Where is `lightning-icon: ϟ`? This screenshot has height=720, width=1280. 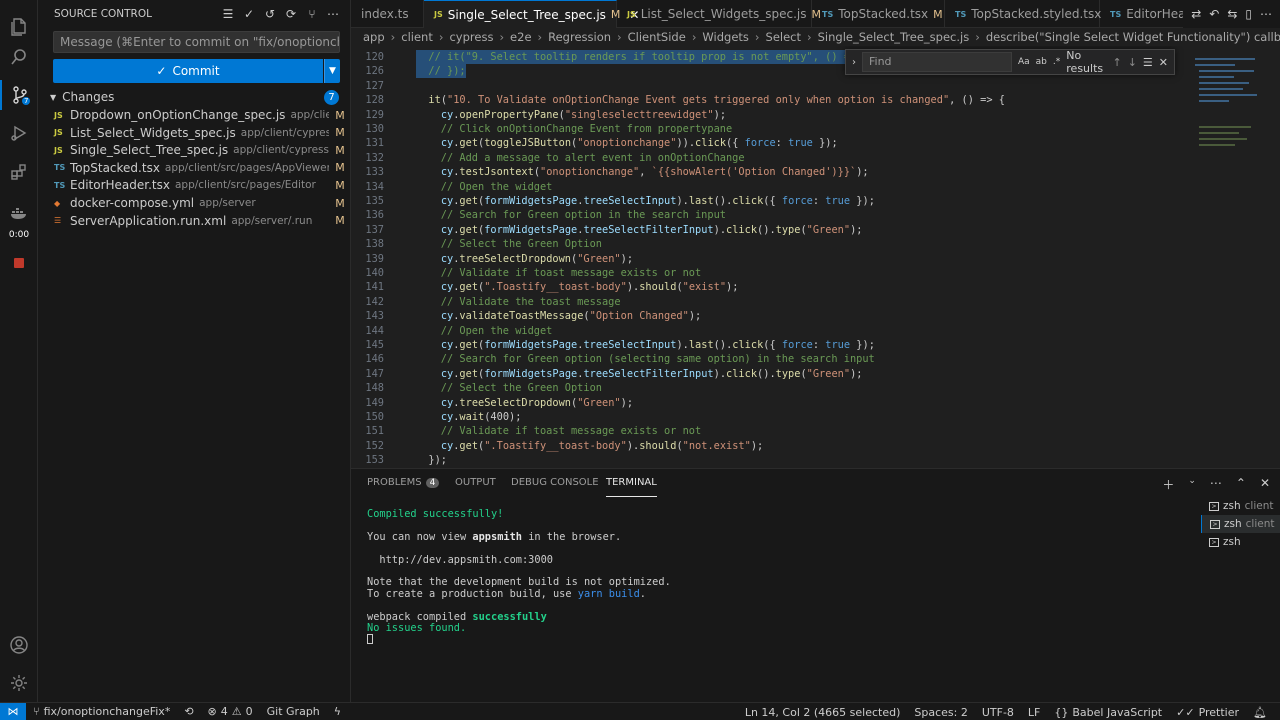 lightning-icon: ϟ is located at coordinates (337, 711).